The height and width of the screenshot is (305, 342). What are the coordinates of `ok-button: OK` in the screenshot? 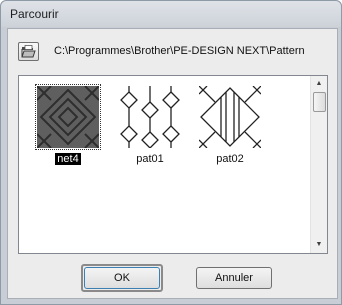 It's located at (122, 278).